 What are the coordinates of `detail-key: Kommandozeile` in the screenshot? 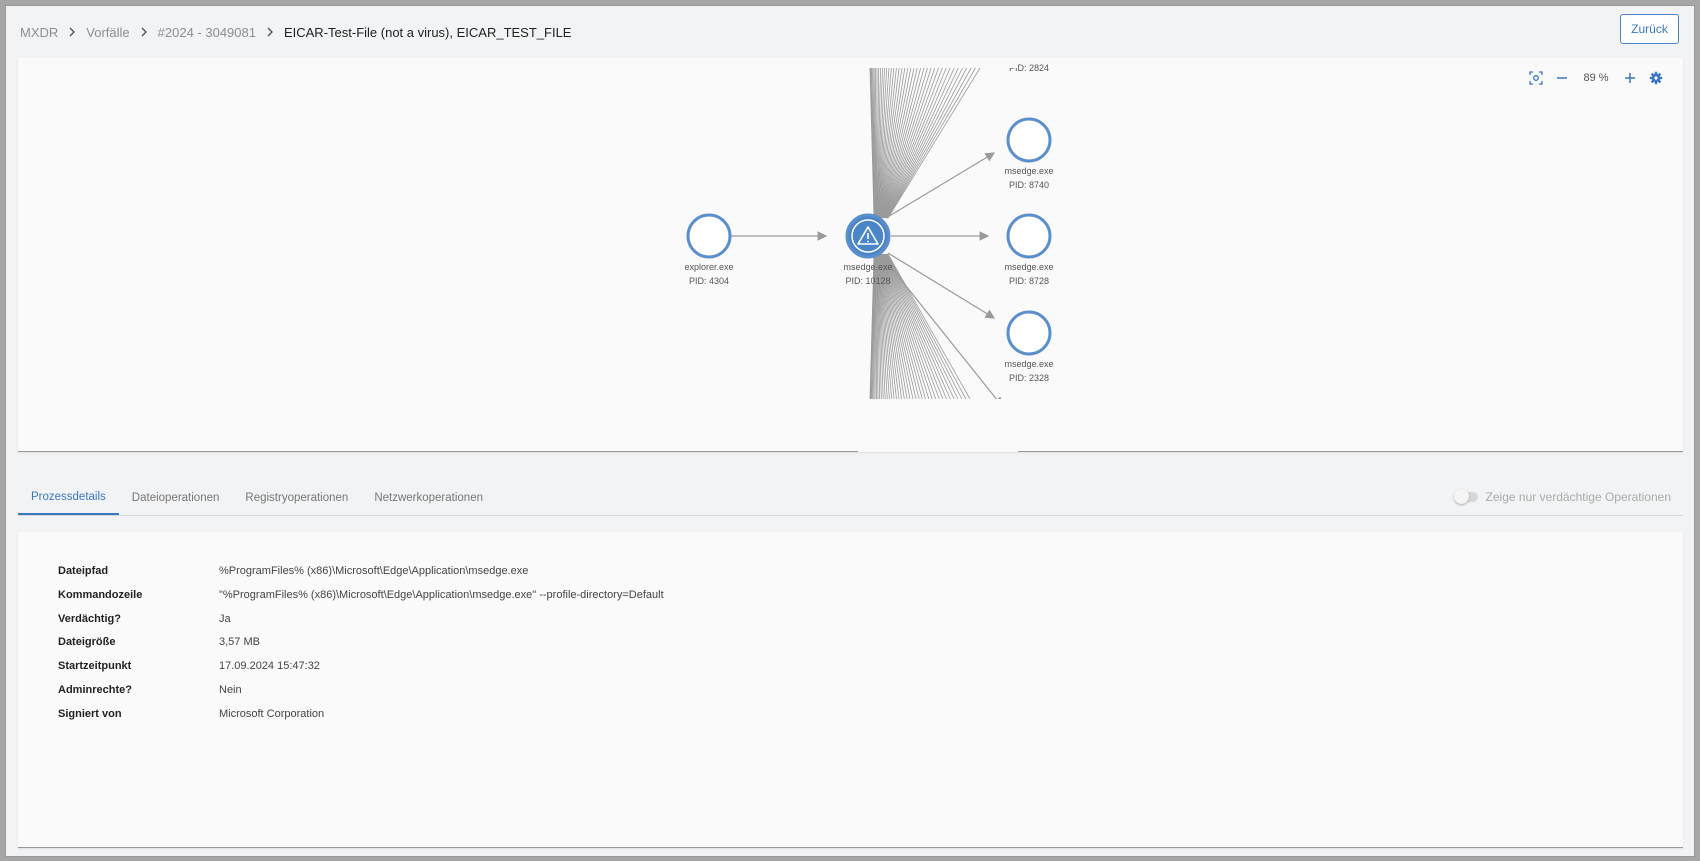 It's located at (100, 595).